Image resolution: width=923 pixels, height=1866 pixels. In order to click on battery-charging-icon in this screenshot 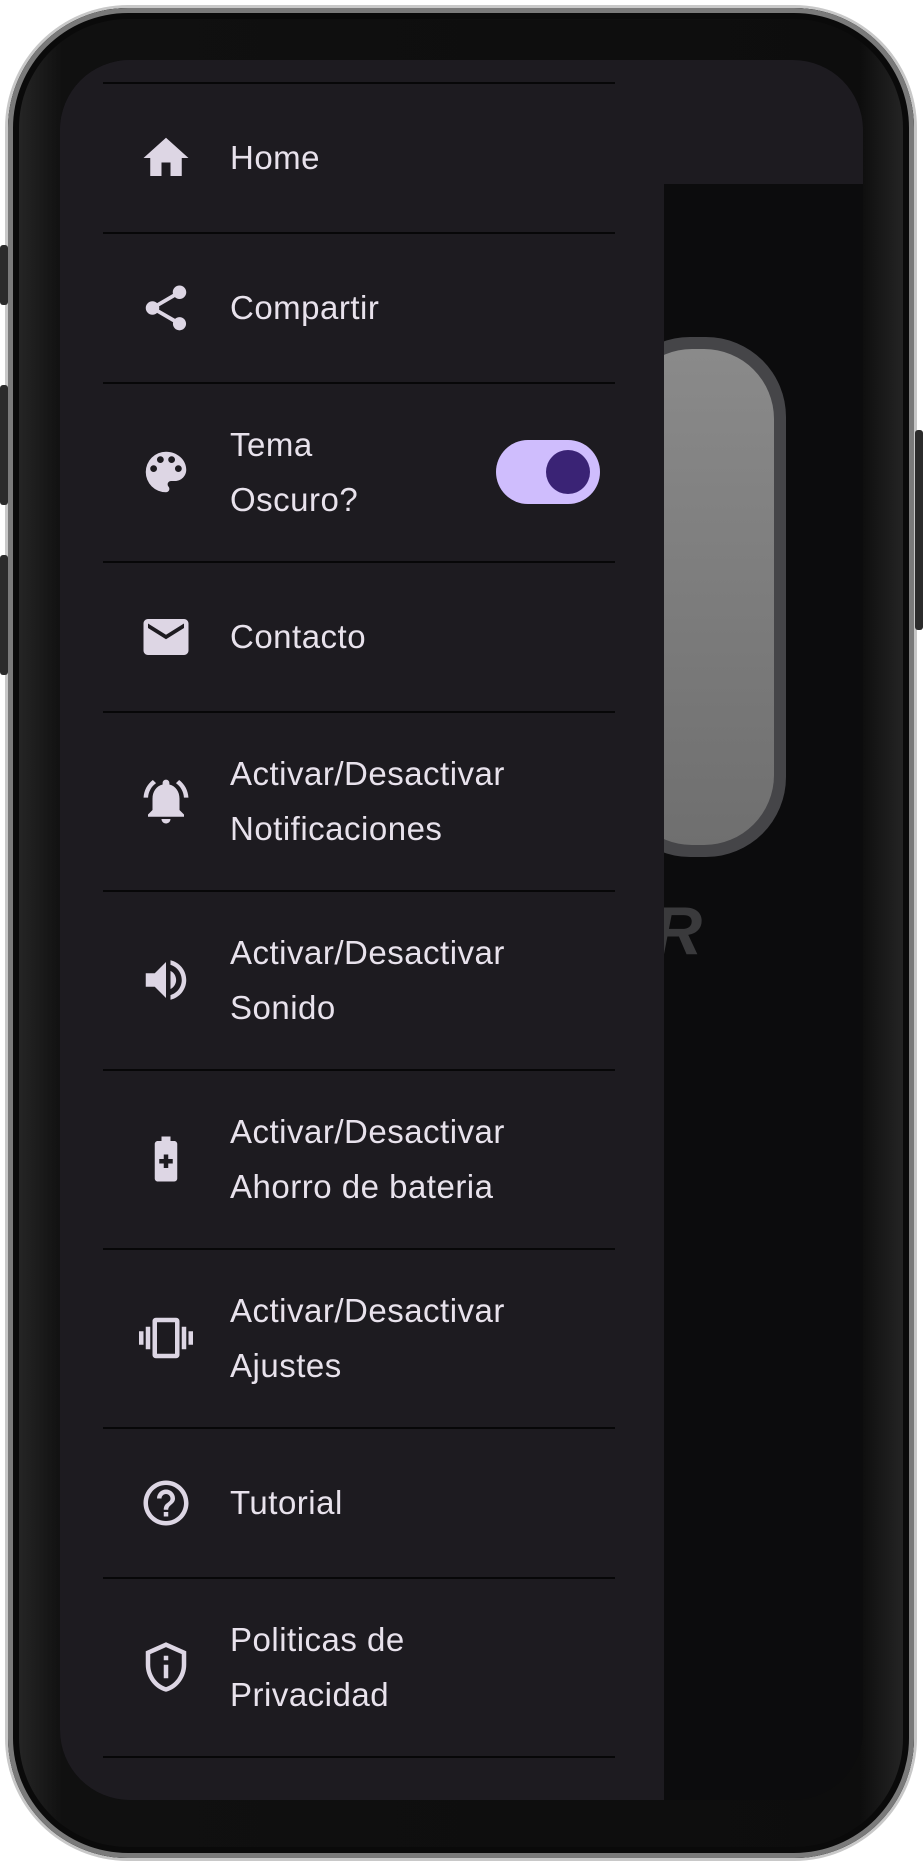, I will do `click(166, 1159)`.